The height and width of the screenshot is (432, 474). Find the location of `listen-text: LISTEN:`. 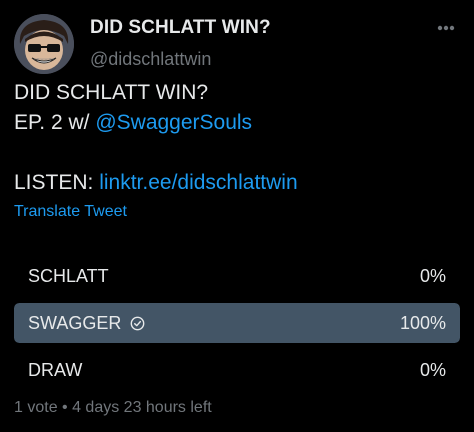

listen-text: LISTEN: is located at coordinates (57, 182).